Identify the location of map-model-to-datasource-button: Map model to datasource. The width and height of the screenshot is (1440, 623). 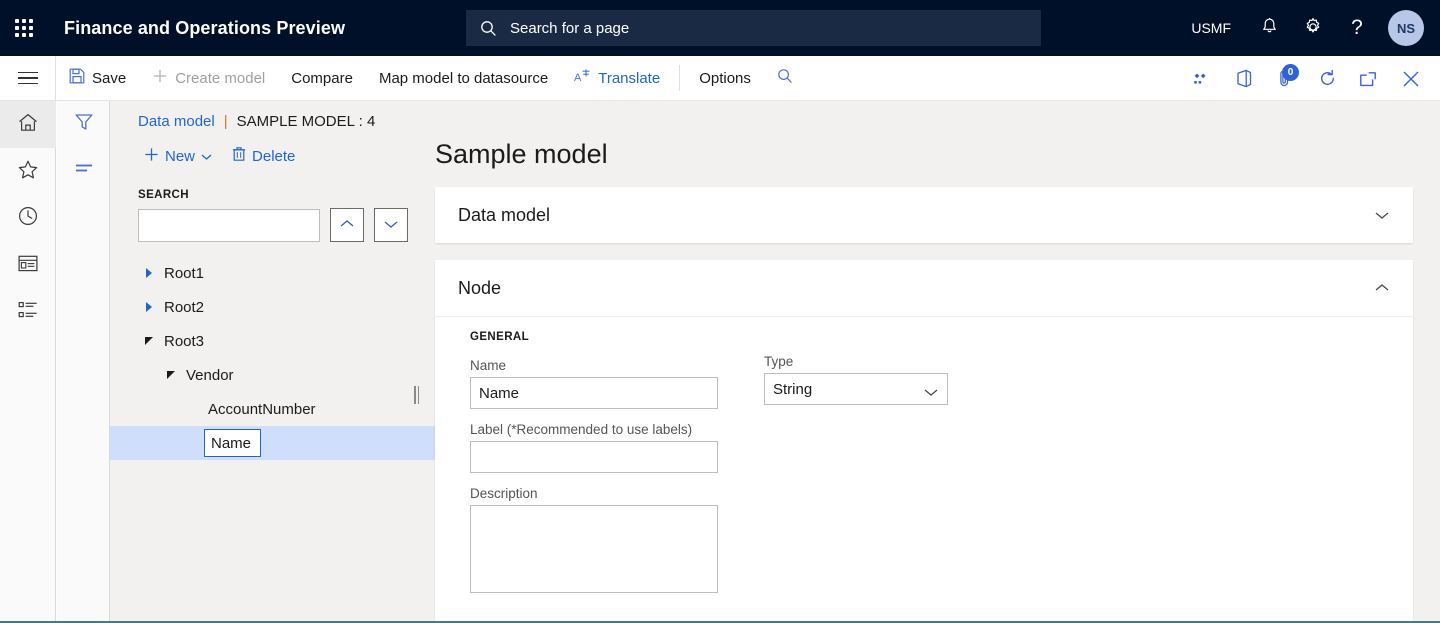
(463, 78).